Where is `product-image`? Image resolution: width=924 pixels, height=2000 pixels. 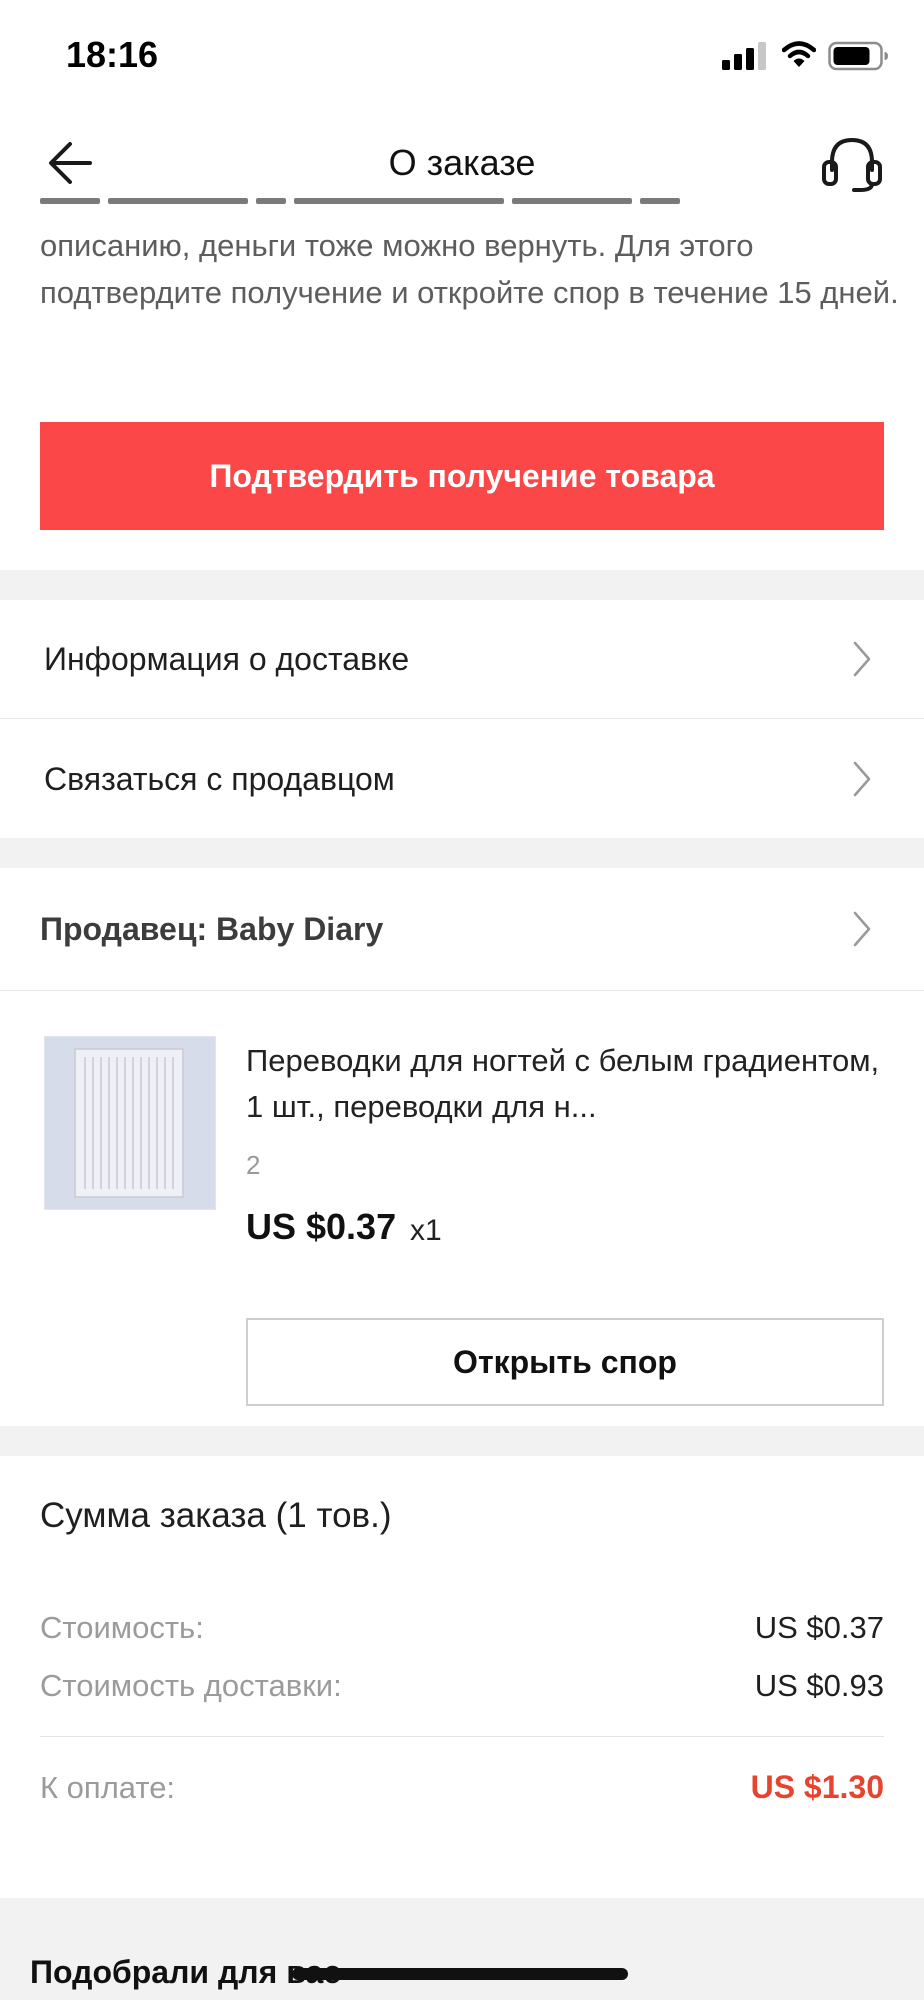
product-image is located at coordinates (130, 1123).